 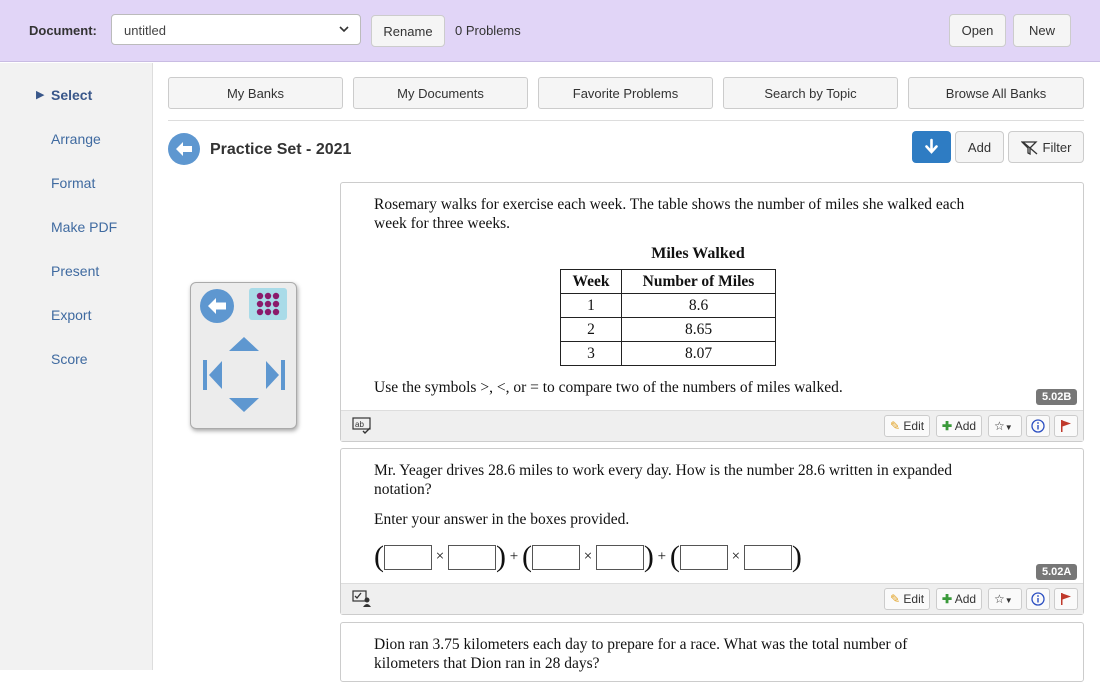 What do you see at coordinates (408, 31) in the screenshot?
I see `rename-button: Rename` at bounding box center [408, 31].